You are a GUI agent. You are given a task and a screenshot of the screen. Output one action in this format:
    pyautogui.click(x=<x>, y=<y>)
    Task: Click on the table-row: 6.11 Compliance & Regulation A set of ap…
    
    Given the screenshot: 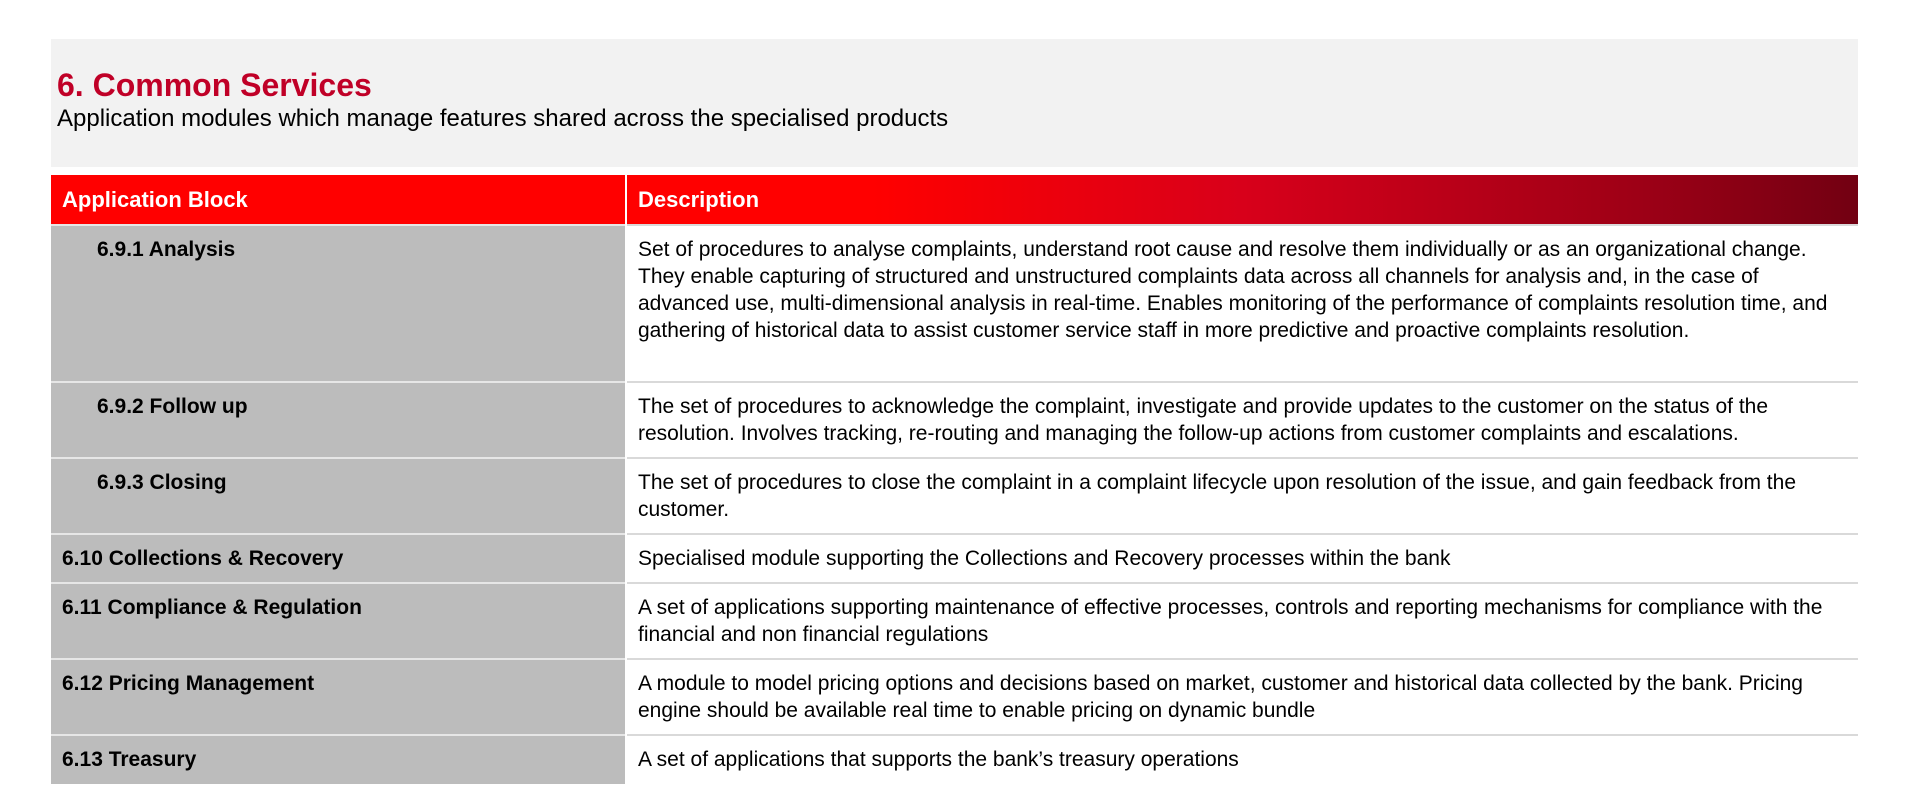 What is the action you would take?
    pyautogui.click(x=954, y=620)
    